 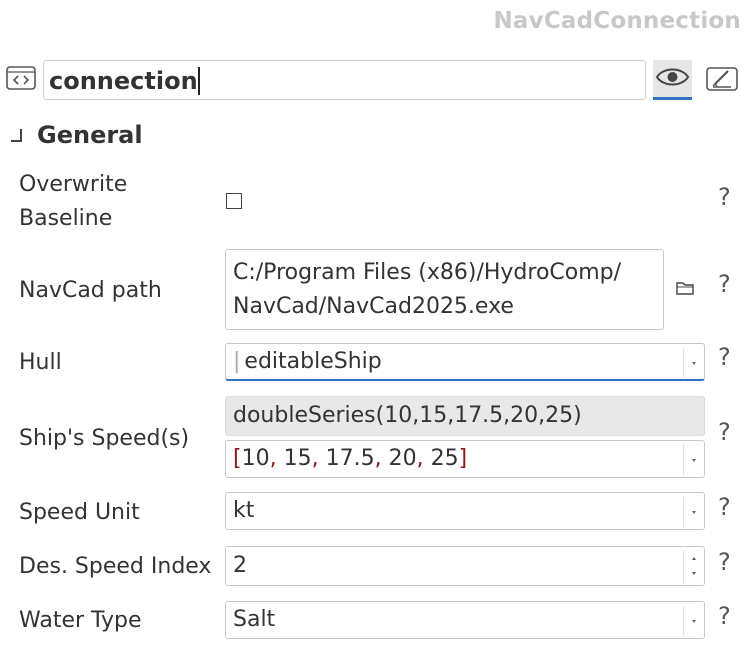 What do you see at coordinates (344, 80) in the screenshot?
I see `object-name-input: connection` at bounding box center [344, 80].